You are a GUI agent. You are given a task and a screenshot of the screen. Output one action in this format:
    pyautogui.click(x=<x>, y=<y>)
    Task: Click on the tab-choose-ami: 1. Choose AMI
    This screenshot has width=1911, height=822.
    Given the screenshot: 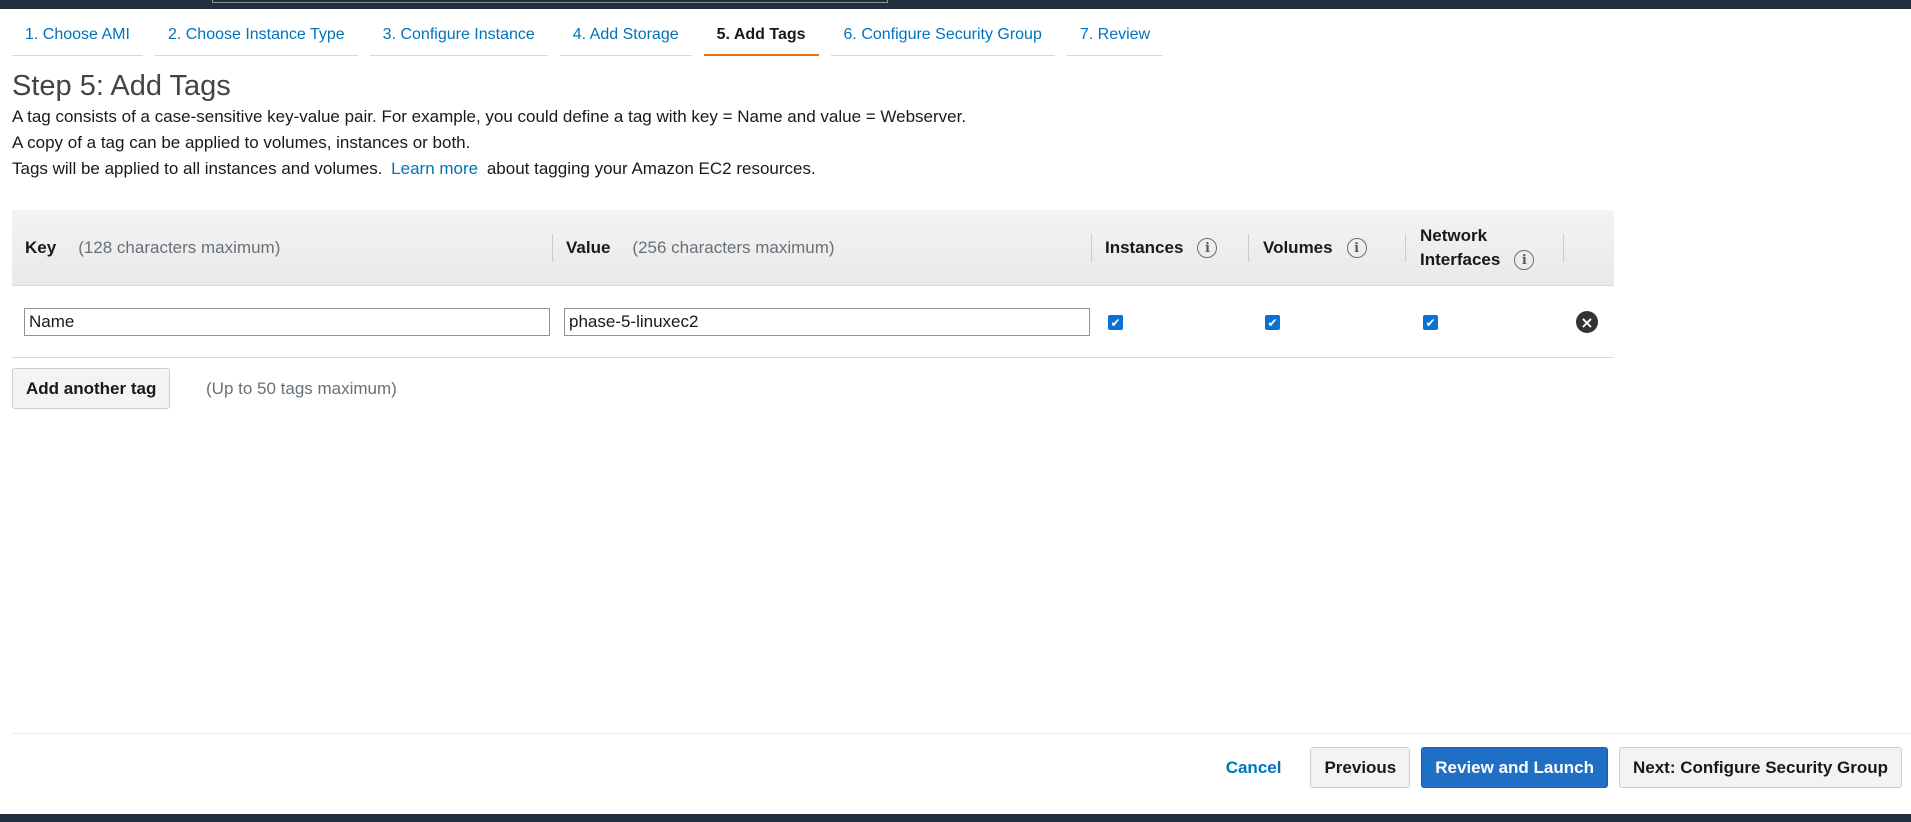 What is the action you would take?
    pyautogui.click(x=77, y=37)
    